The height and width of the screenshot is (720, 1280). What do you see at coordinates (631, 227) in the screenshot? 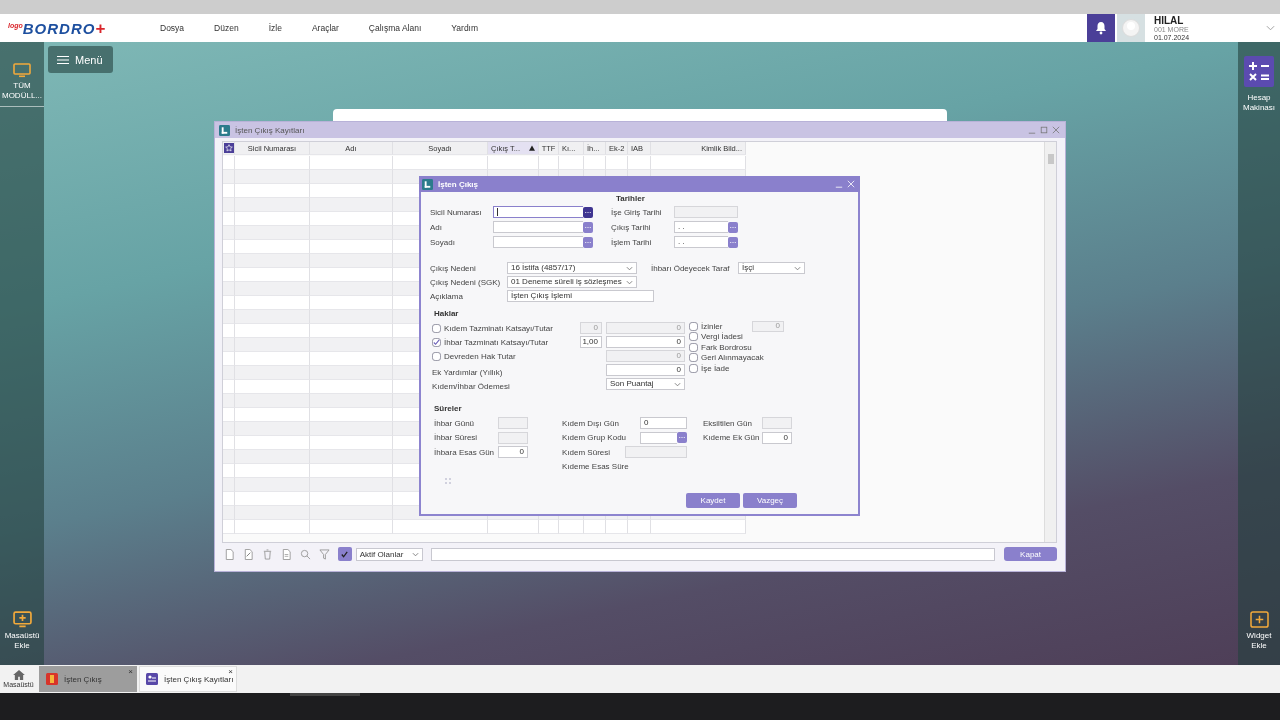
I see `field-label: Çıkış Tarihi` at bounding box center [631, 227].